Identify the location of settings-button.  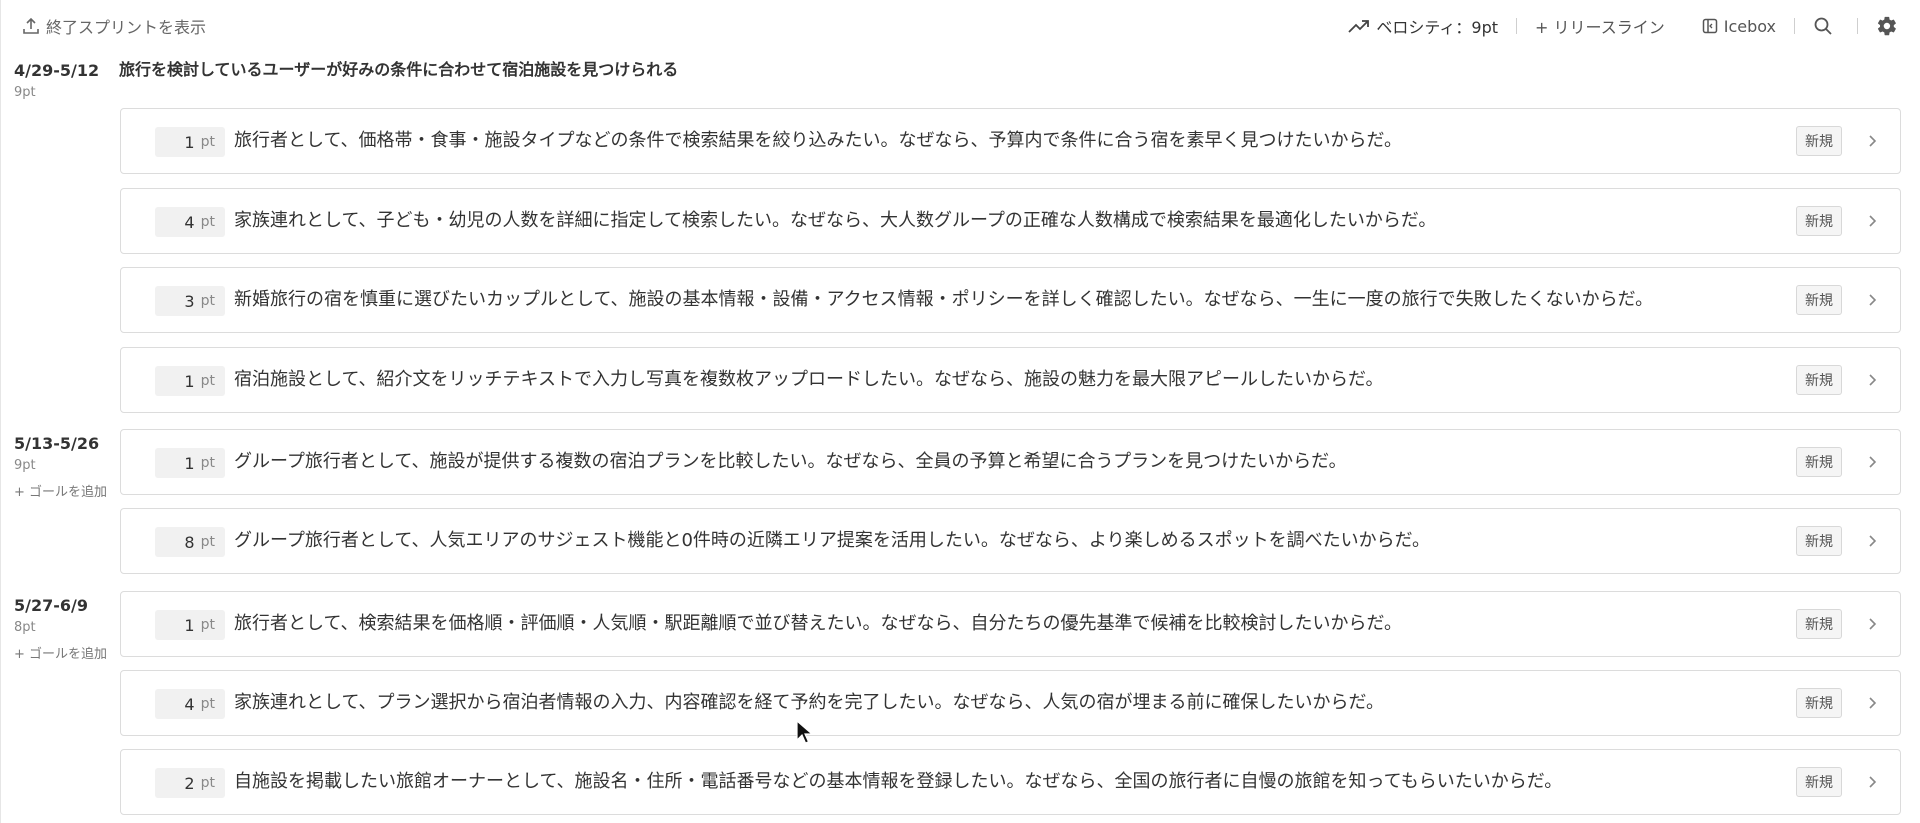
(1890, 26).